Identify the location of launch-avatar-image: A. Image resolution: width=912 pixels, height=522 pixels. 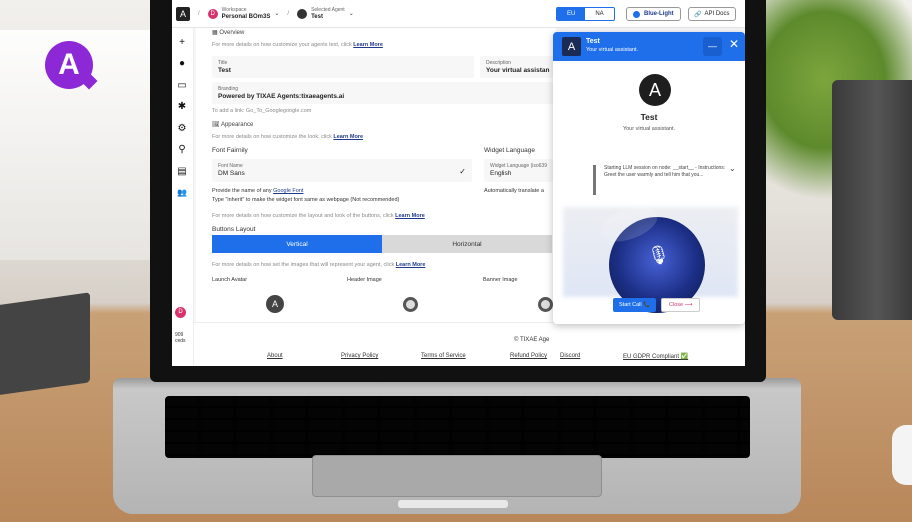
(275, 304).